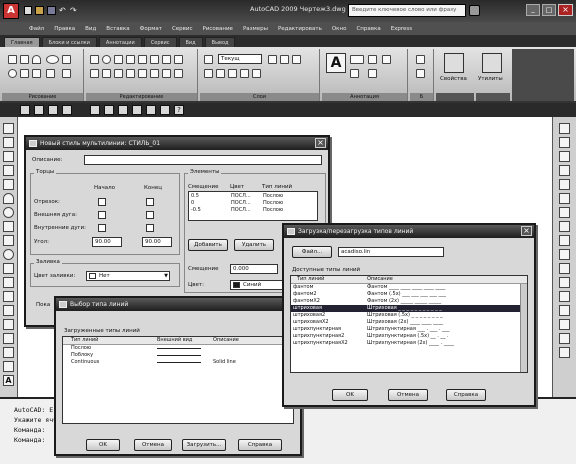  I want to click on layer-off-icon, so click(208, 73).